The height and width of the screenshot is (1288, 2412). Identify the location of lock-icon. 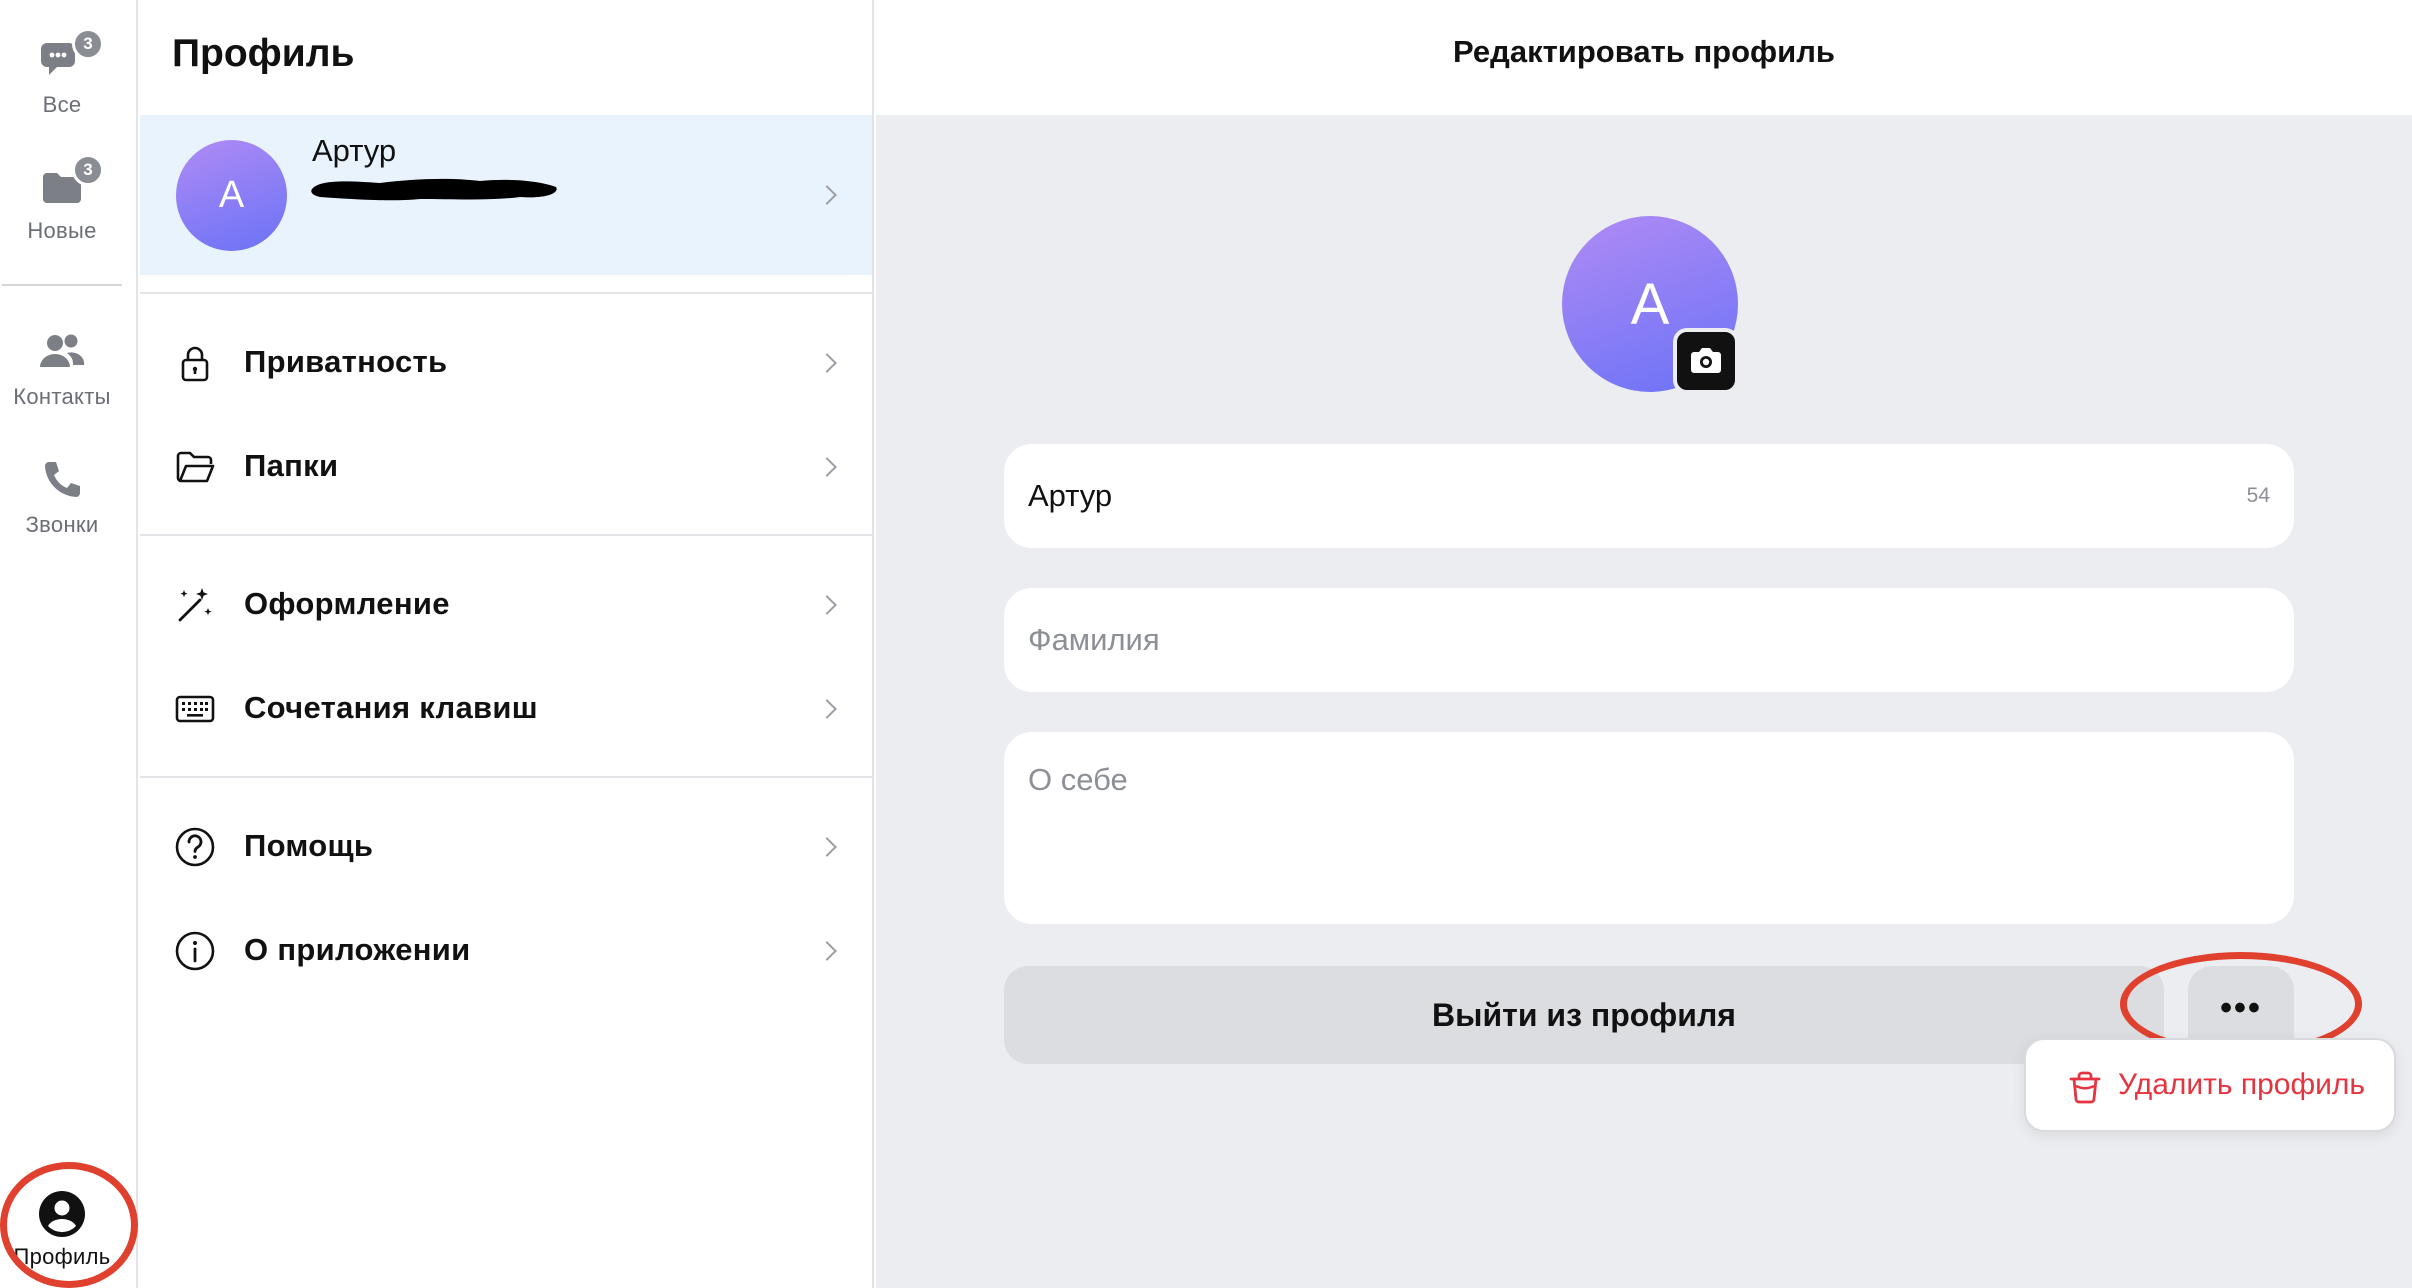
(195, 364).